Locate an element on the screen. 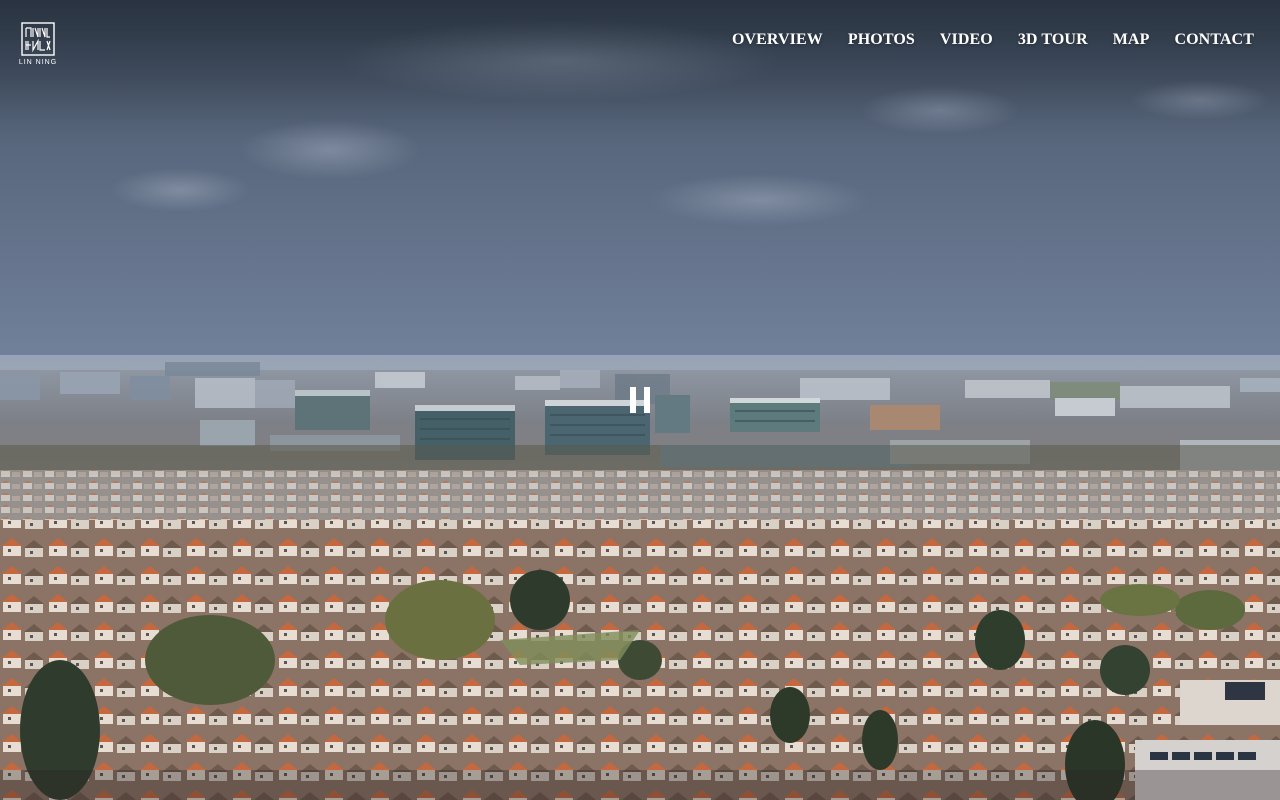  lin-ning-logo-icon is located at coordinates (38, 39).